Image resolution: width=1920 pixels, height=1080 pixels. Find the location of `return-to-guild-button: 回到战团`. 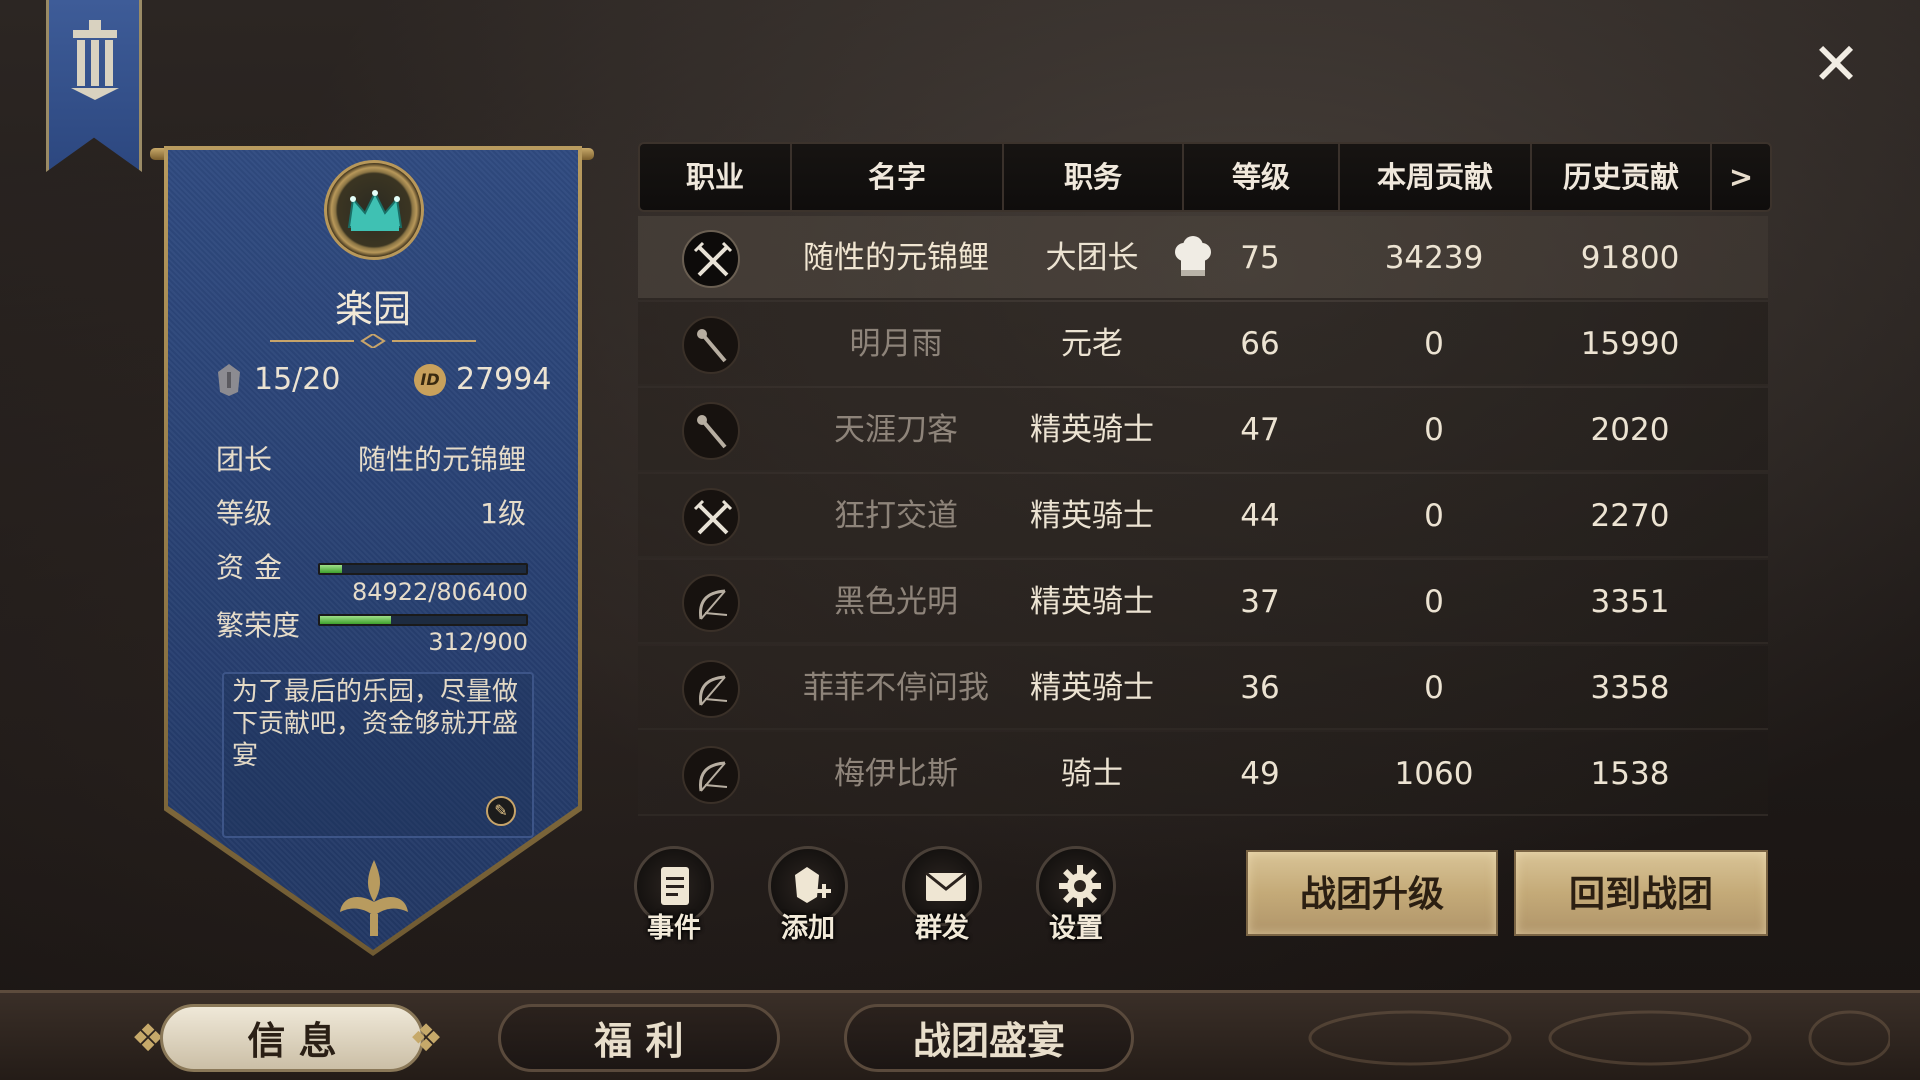

return-to-guild-button: 回到战团 is located at coordinates (1641, 893).